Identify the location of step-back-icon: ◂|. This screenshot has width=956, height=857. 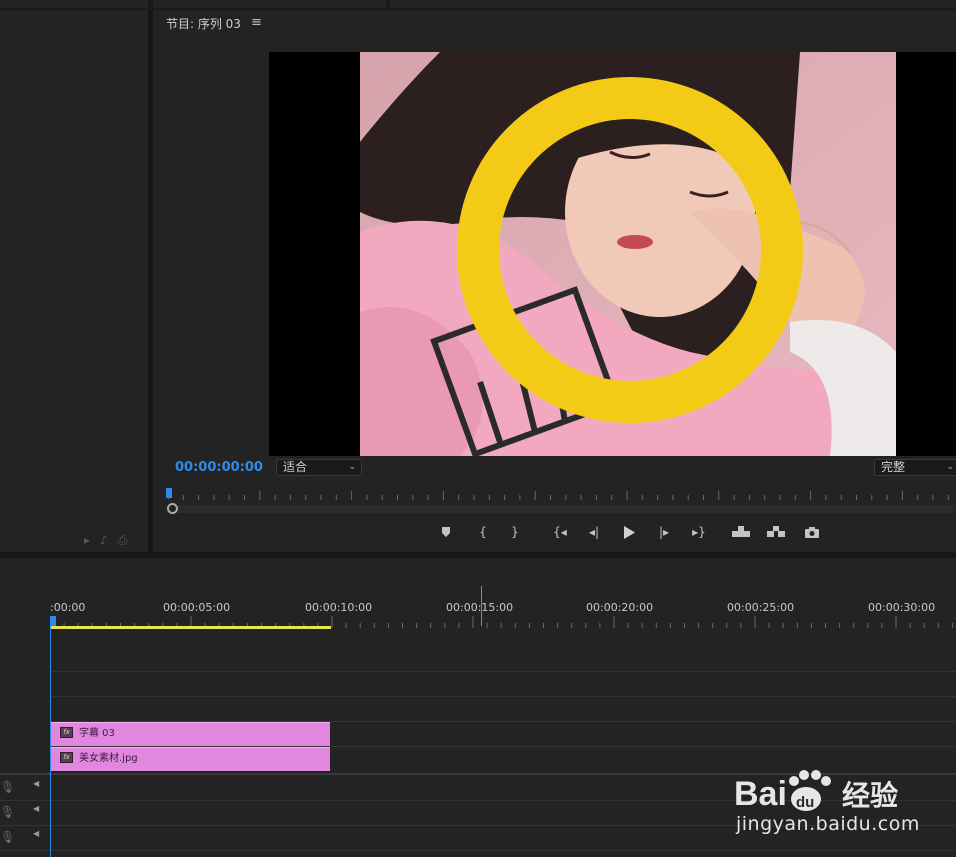
(594, 532).